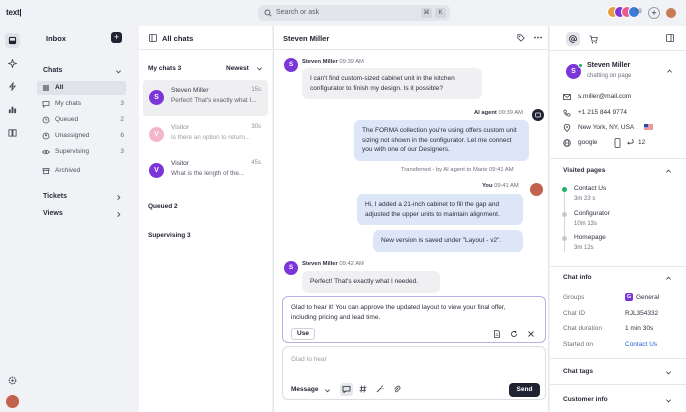 The image size is (686, 412). What do you see at coordinates (618, 50) in the screenshot?
I see `divider` at bounding box center [618, 50].